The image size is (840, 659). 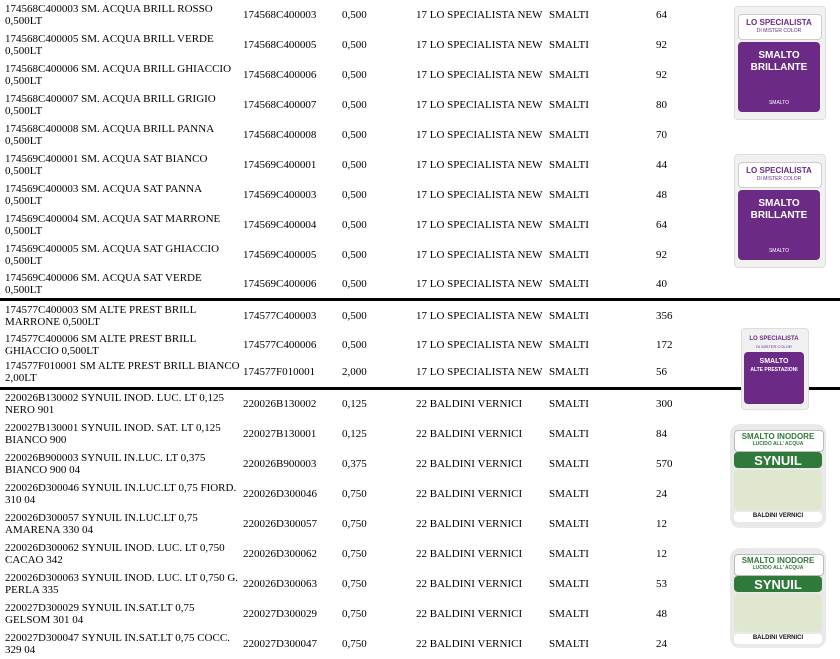 What do you see at coordinates (280, 165) in the screenshot?
I see `code-cell: 174569C400001` at bounding box center [280, 165].